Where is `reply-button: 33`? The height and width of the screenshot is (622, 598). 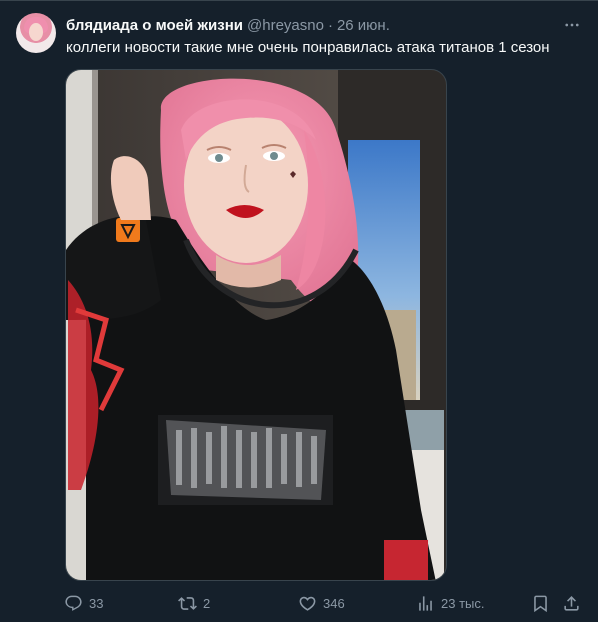
reply-button: 33 is located at coordinates (83, 603).